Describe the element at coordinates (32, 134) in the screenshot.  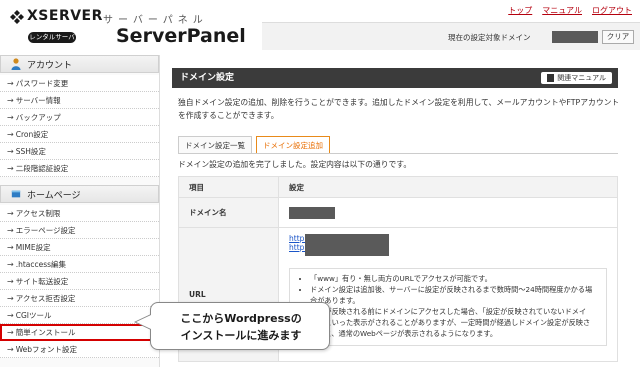
I see `sidebar-item-label: Cron設定` at that location.